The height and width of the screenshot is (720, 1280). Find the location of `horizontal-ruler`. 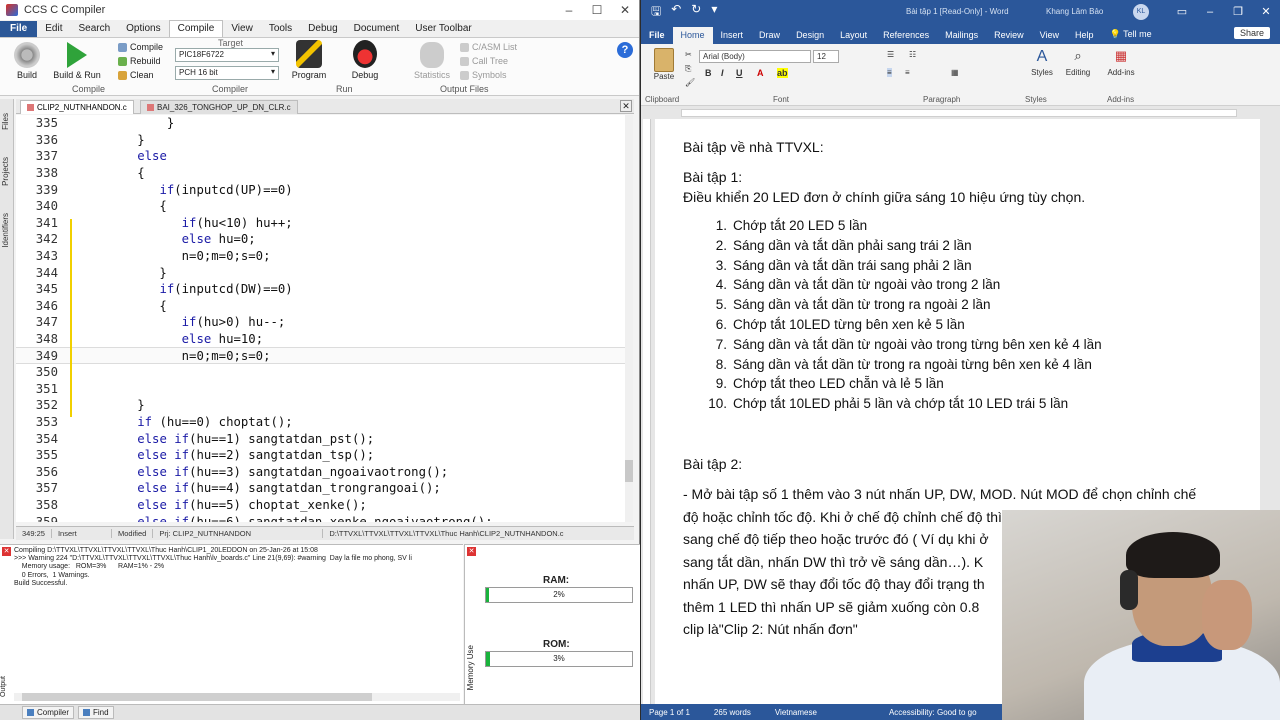

horizontal-ruler is located at coordinates (960, 113).